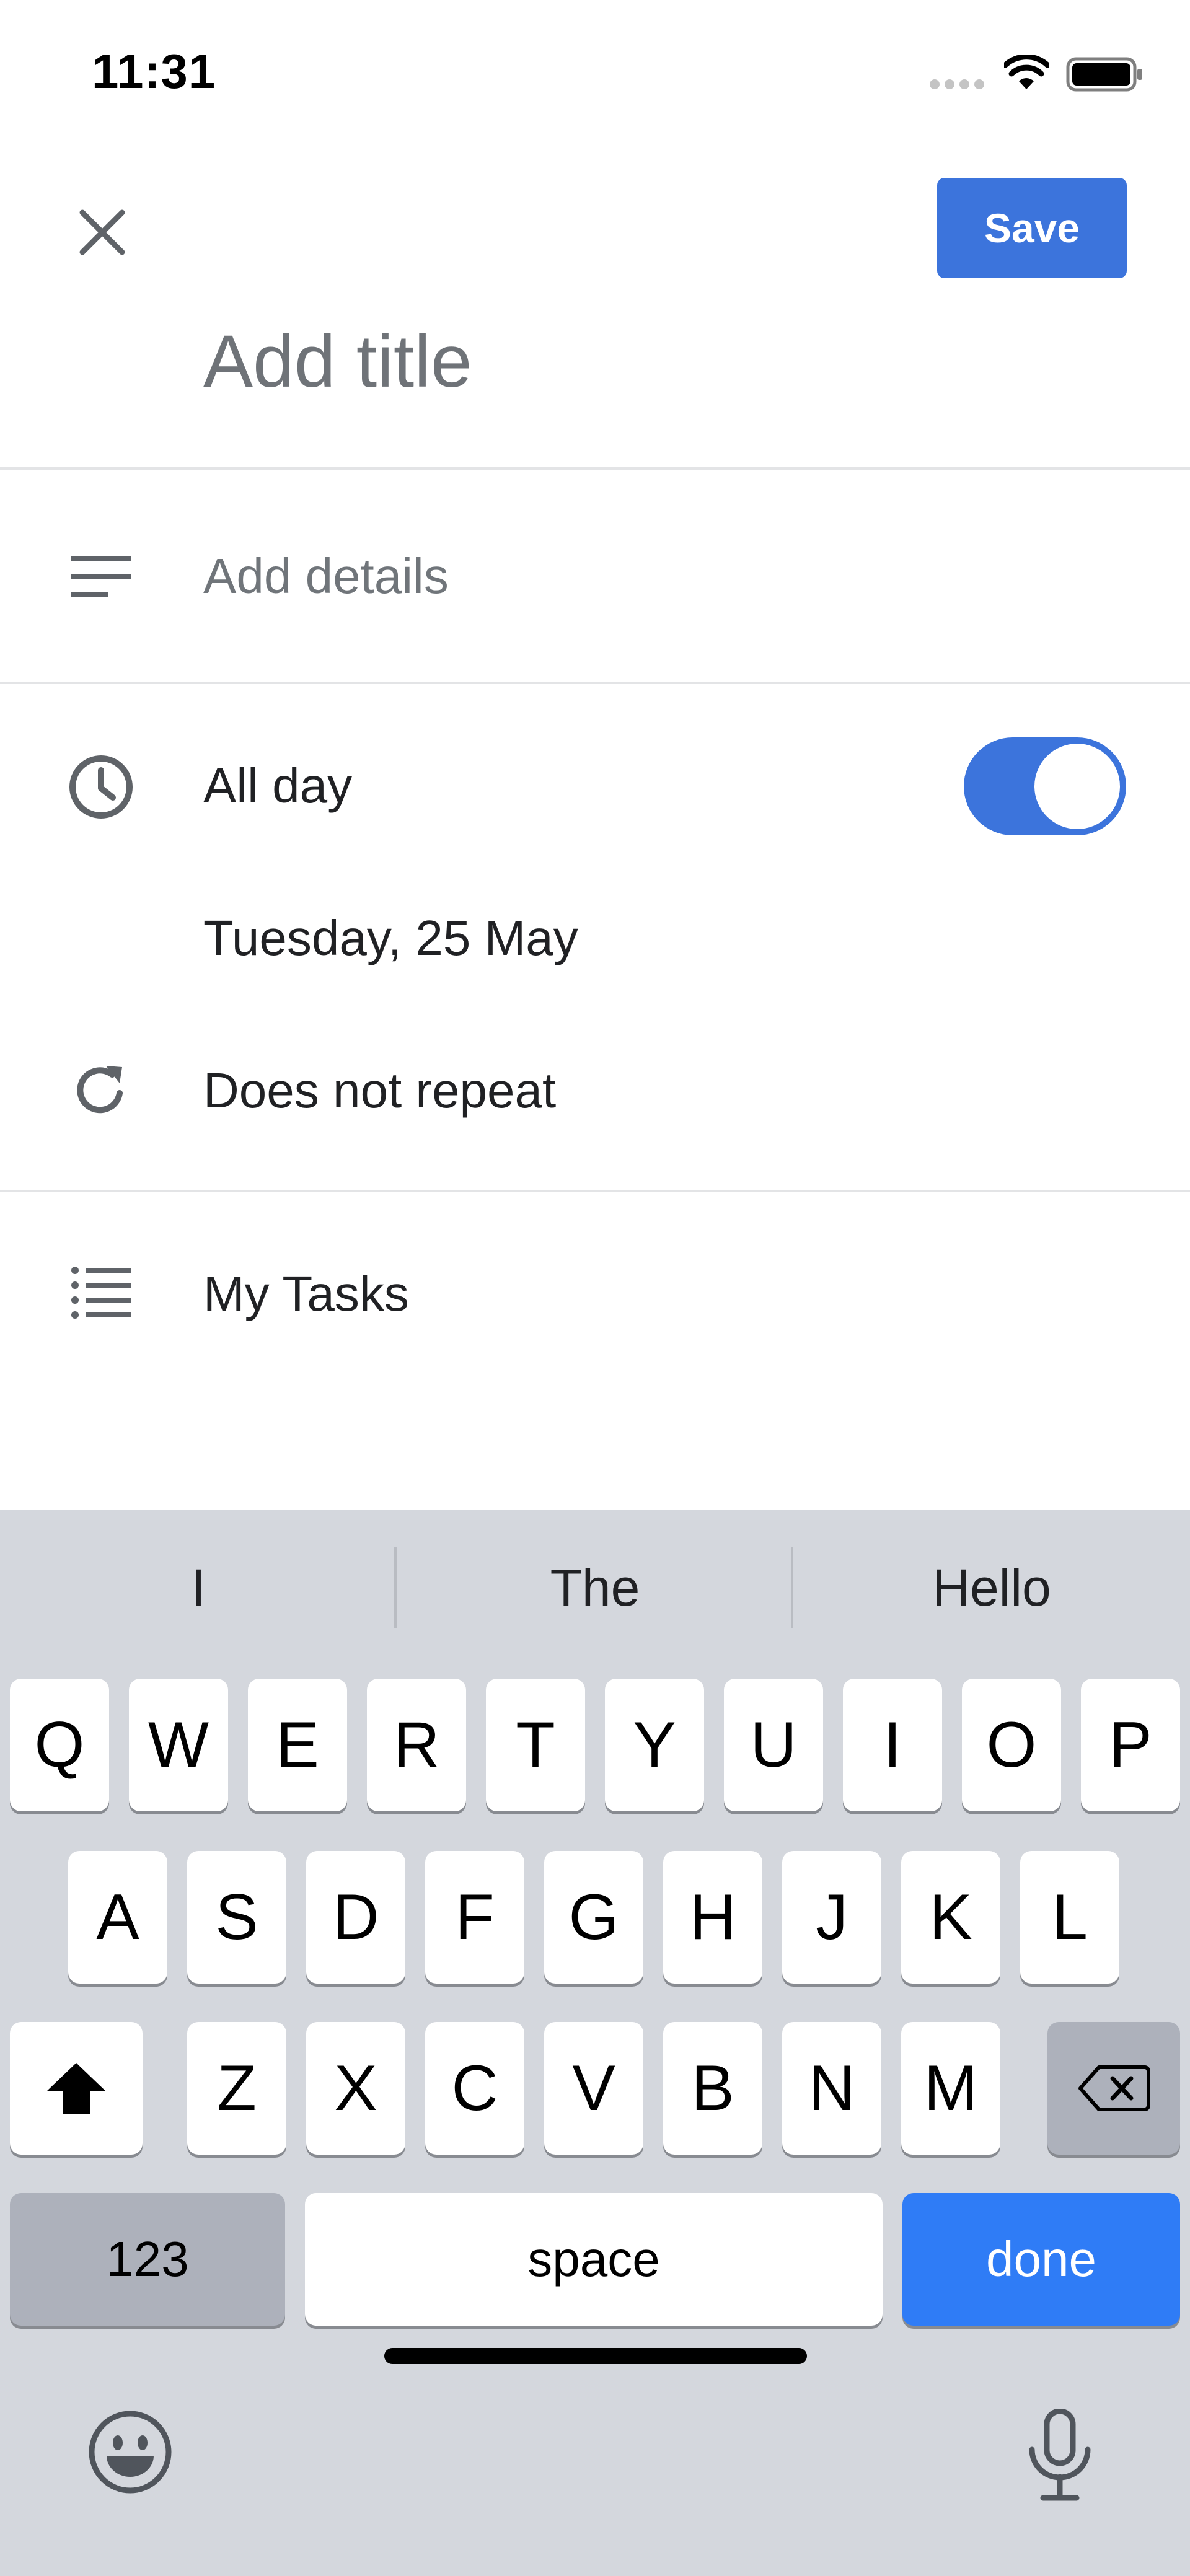 This screenshot has width=1190, height=2576. I want to click on emoji-icon, so click(130, 2452).